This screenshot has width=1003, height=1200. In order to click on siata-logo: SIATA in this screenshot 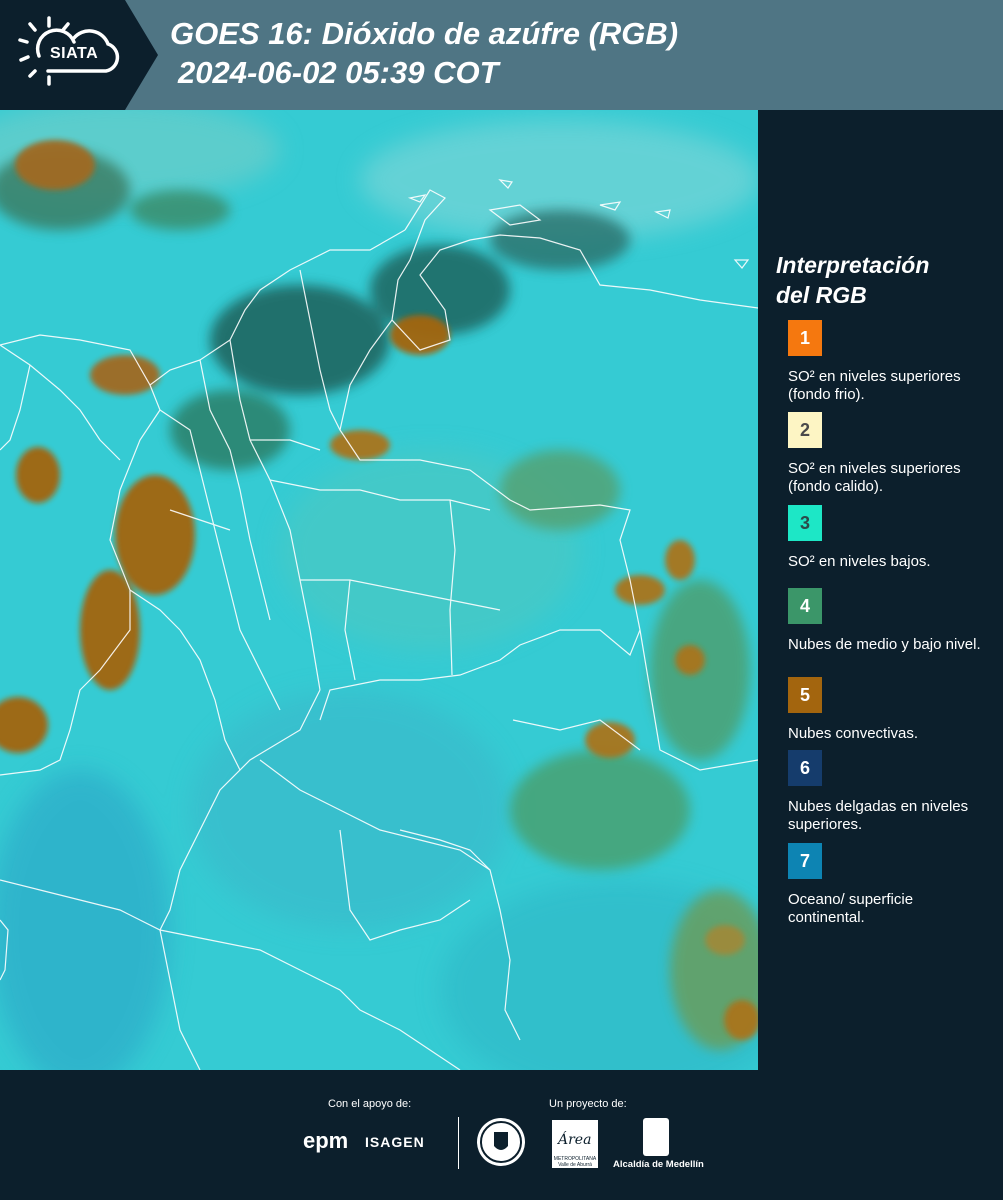, I will do `click(79, 55)`.